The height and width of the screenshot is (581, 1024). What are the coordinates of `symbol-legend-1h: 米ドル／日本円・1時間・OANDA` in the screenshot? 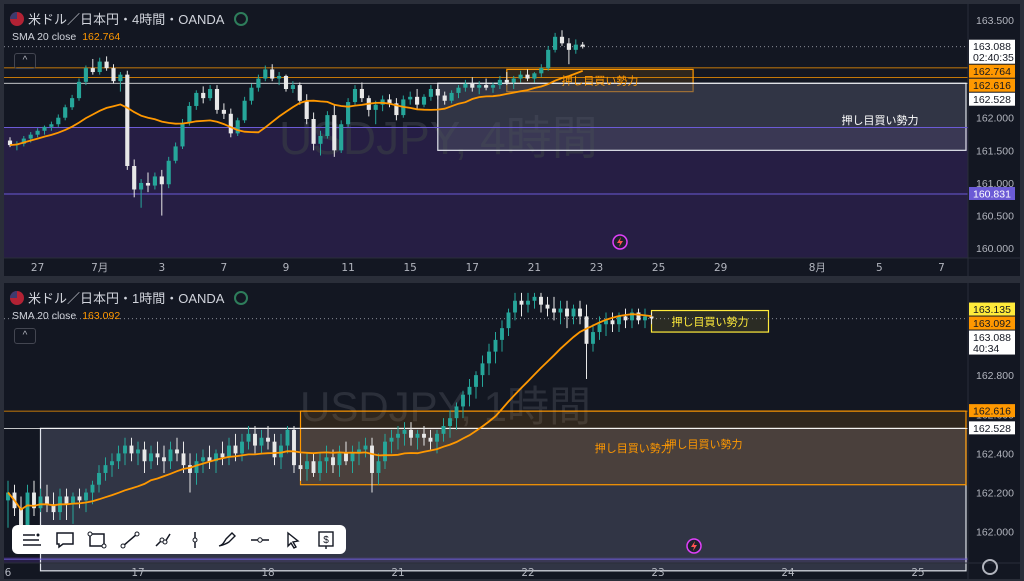 It's located at (129, 297).